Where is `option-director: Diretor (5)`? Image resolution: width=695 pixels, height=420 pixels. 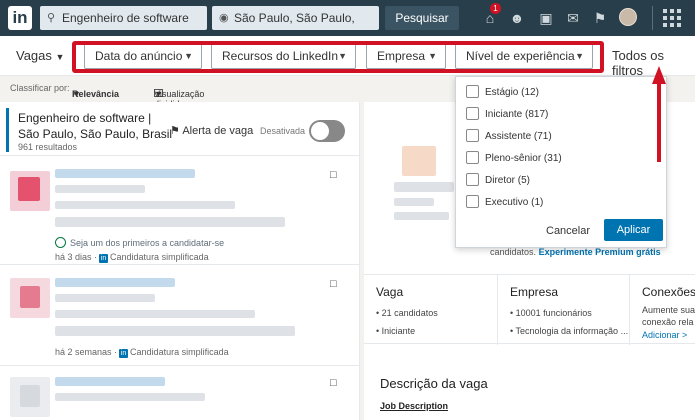
option-director: Diretor (5) is located at coordinates (498, 181).